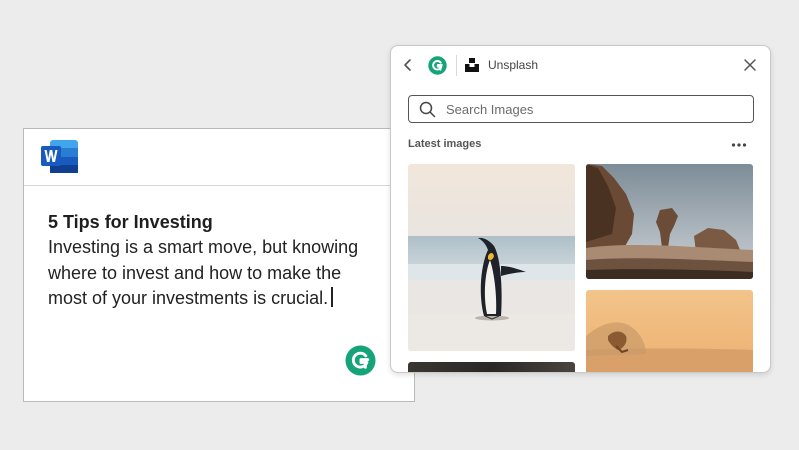  Describe the element at coordinates (219, 157) in the screenshot. I see `document-header` at that location.